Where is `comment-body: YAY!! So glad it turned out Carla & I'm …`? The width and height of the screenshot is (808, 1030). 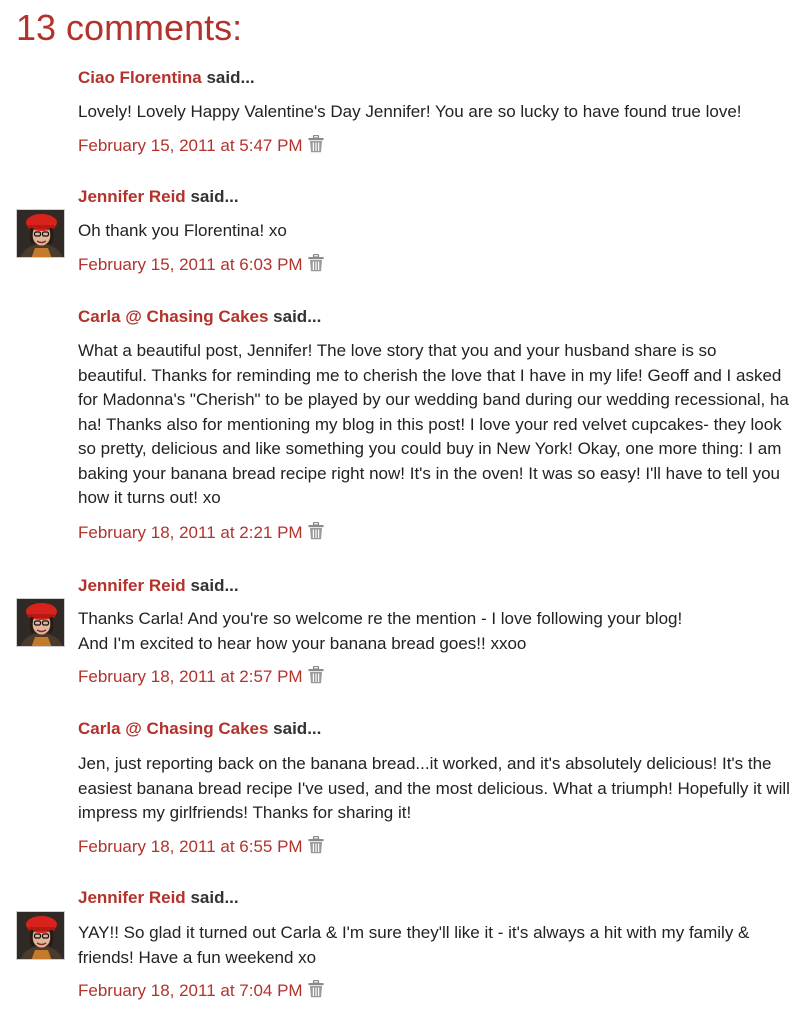
comment-body: YAY!! So glad it turned out Carla & I'm … is located at coordinates (414, 945).